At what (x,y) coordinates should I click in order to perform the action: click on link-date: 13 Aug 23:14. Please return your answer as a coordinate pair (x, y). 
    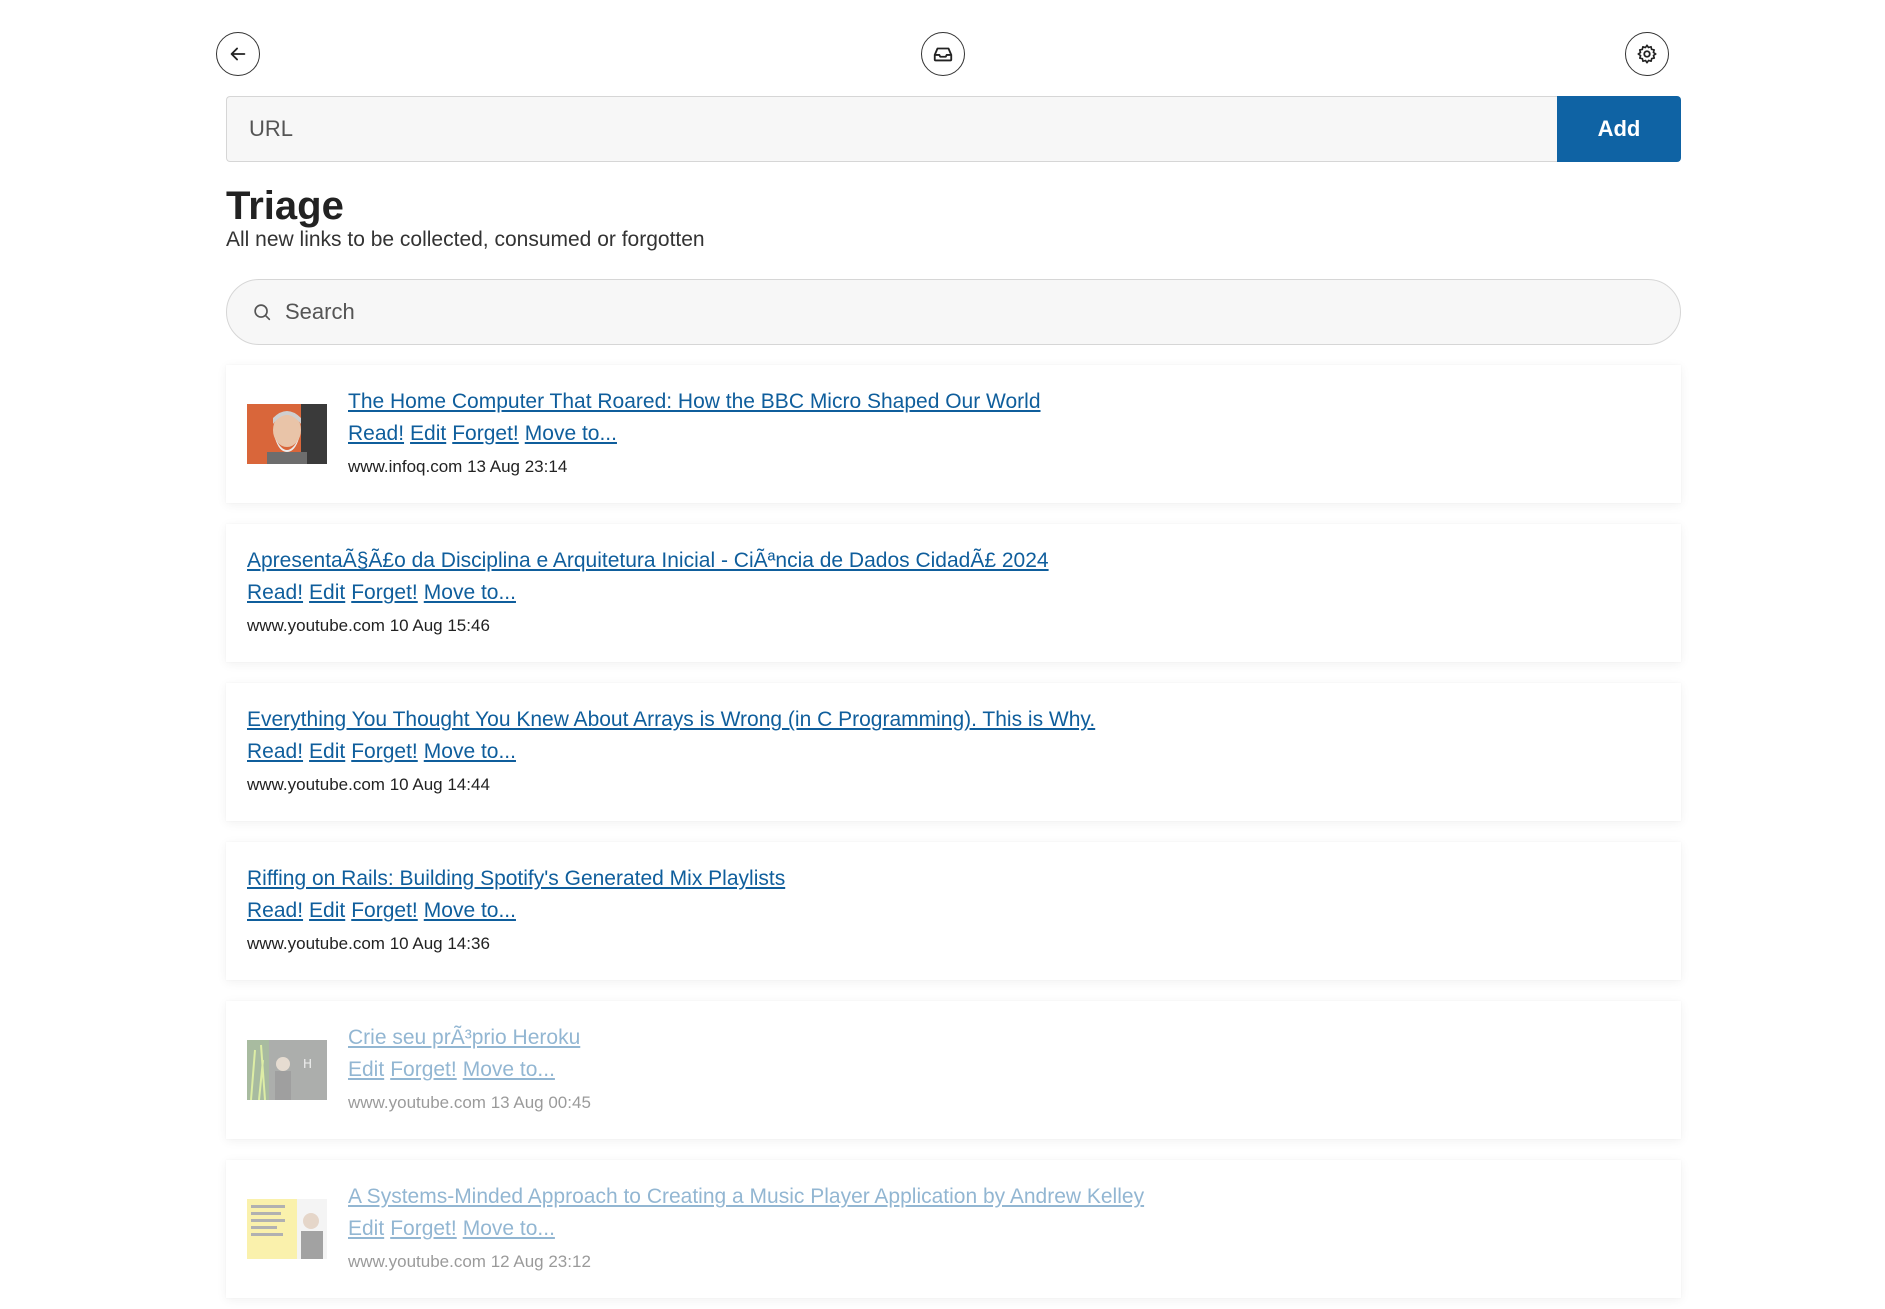
    Looking at the image, I should click on (517, 466).